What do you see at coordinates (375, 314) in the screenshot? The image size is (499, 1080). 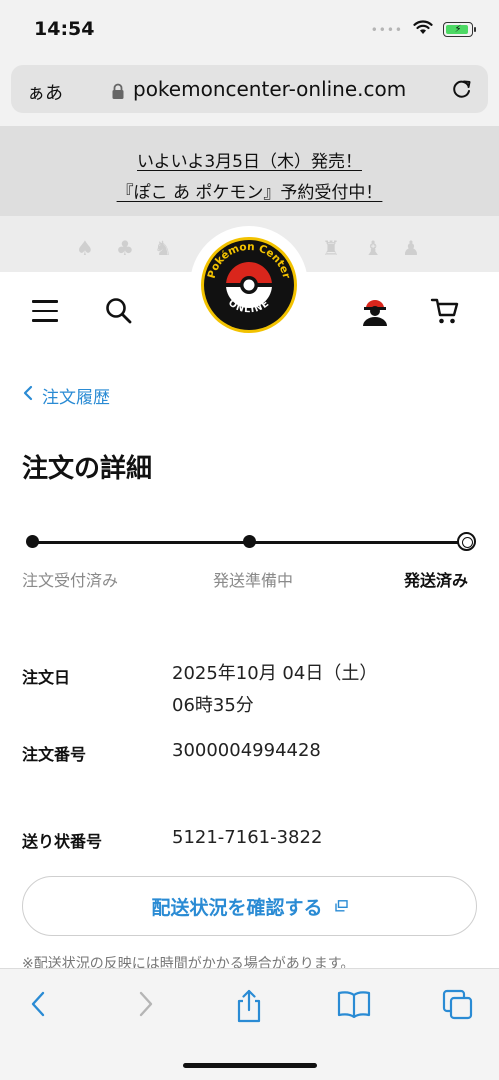 I see `account-icon` at bounding box center [375, 314].